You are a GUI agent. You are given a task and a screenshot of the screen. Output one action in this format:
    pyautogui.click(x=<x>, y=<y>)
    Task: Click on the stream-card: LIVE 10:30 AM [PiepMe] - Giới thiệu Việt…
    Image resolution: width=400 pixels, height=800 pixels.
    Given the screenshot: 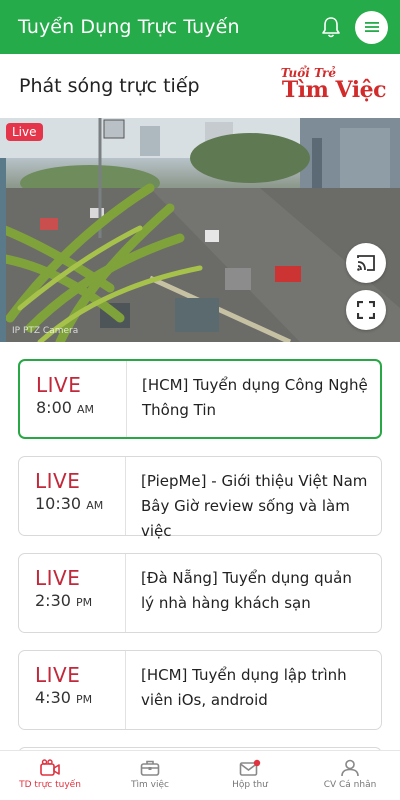 What is the action you would take?
    pyautogui.click(x=200, y=498)
    